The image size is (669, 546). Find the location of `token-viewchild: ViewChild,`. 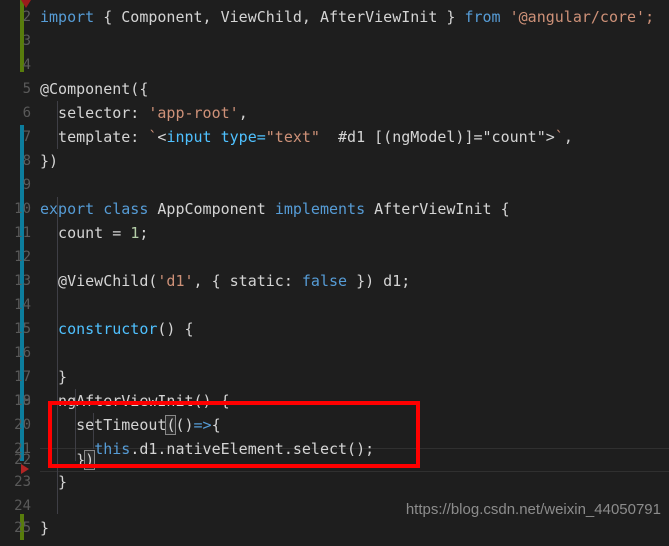

token-viewchild: ViewChild, is located at coordinates (261, 17).